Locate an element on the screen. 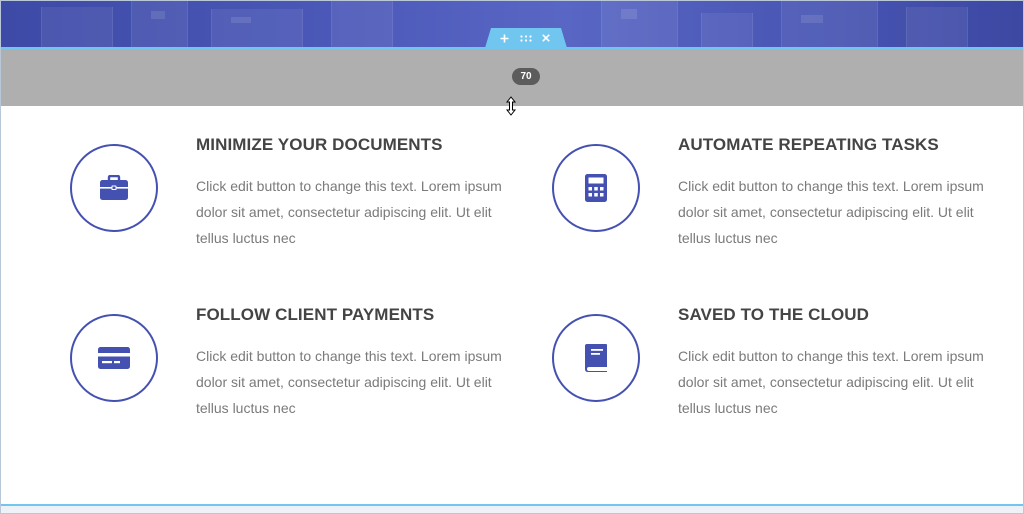 The height and width of the screenshot is (514, 1024). drag-section-button is located at coordinates (526, 38).